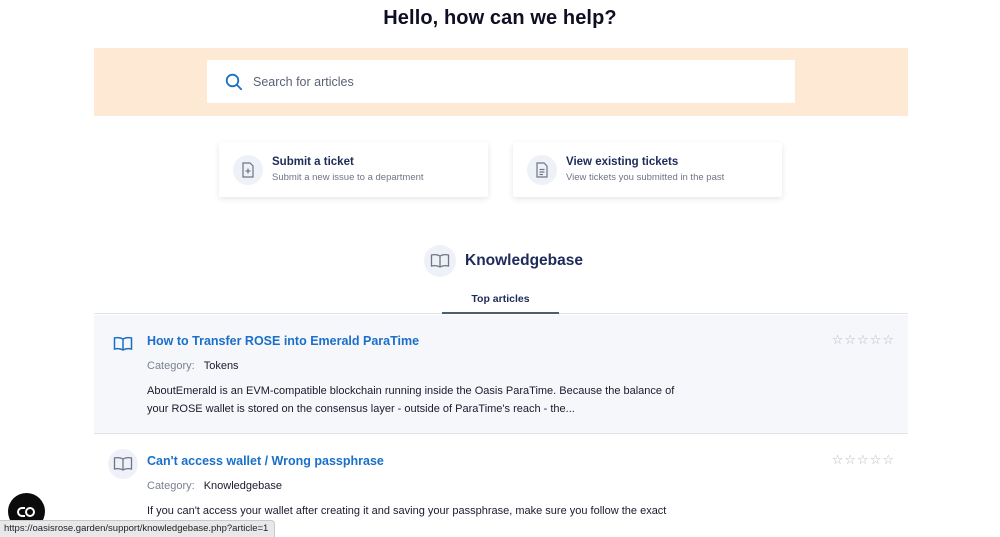 The height and width of the screenshot is (537, 1000). Describe the element at coordinates (242, 486) in the screenshot. I see `category-value: Knowledgebase` at that location.